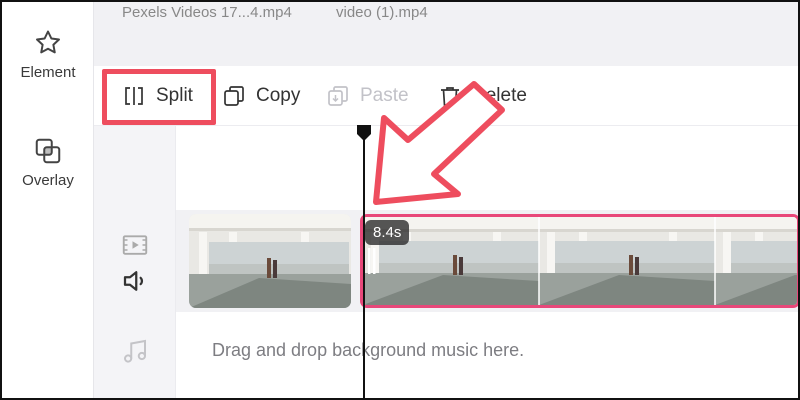 This screenshot has height=400, width=800. I want to click on nav-item-element: Element, so click(48, 54).